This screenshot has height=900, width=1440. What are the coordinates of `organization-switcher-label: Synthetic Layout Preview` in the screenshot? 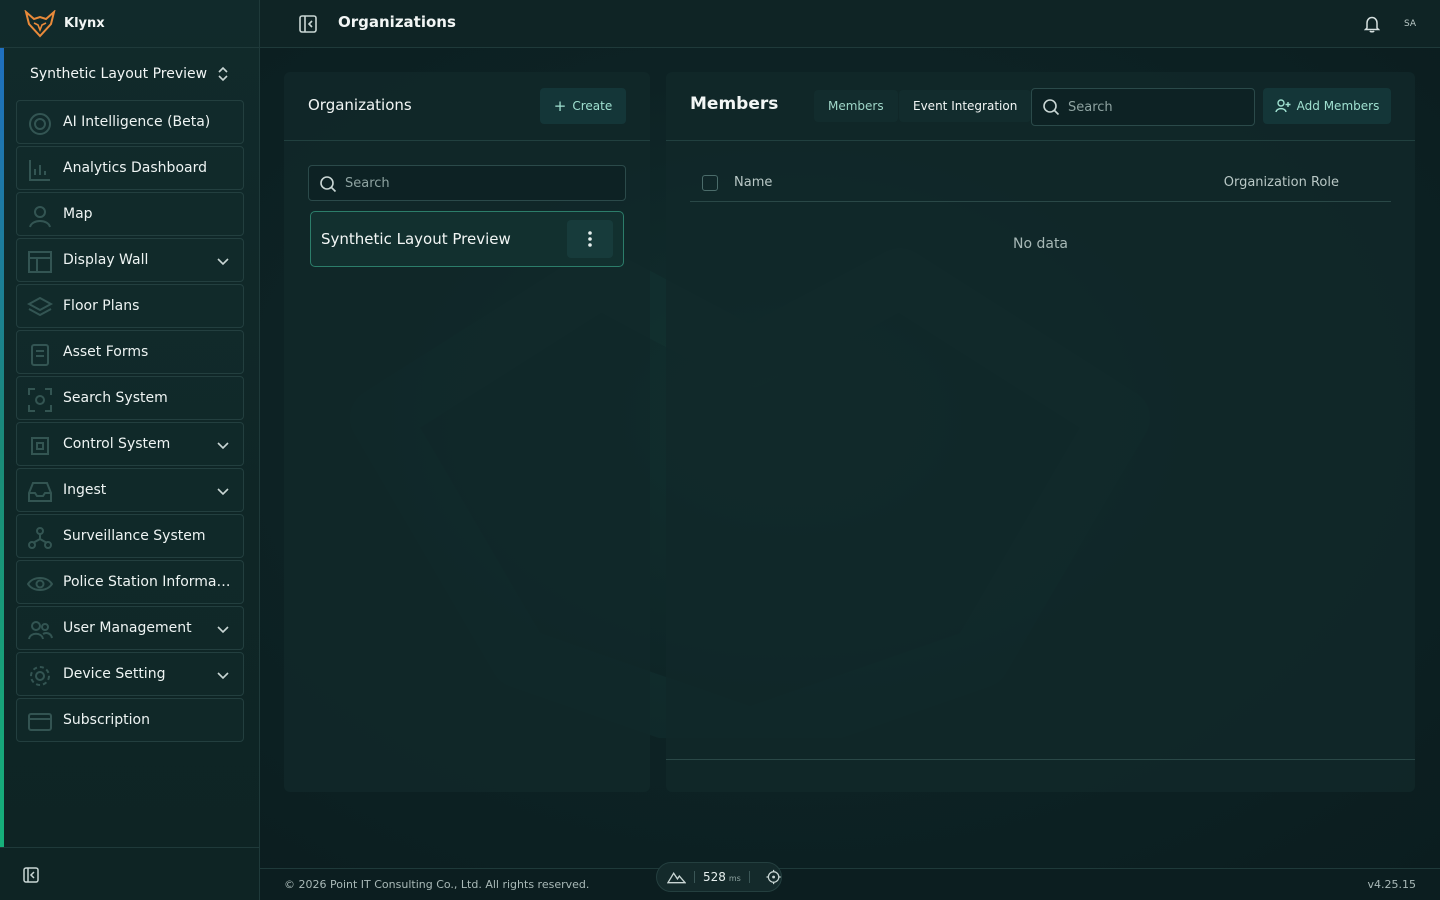 It's located at (119, 74).